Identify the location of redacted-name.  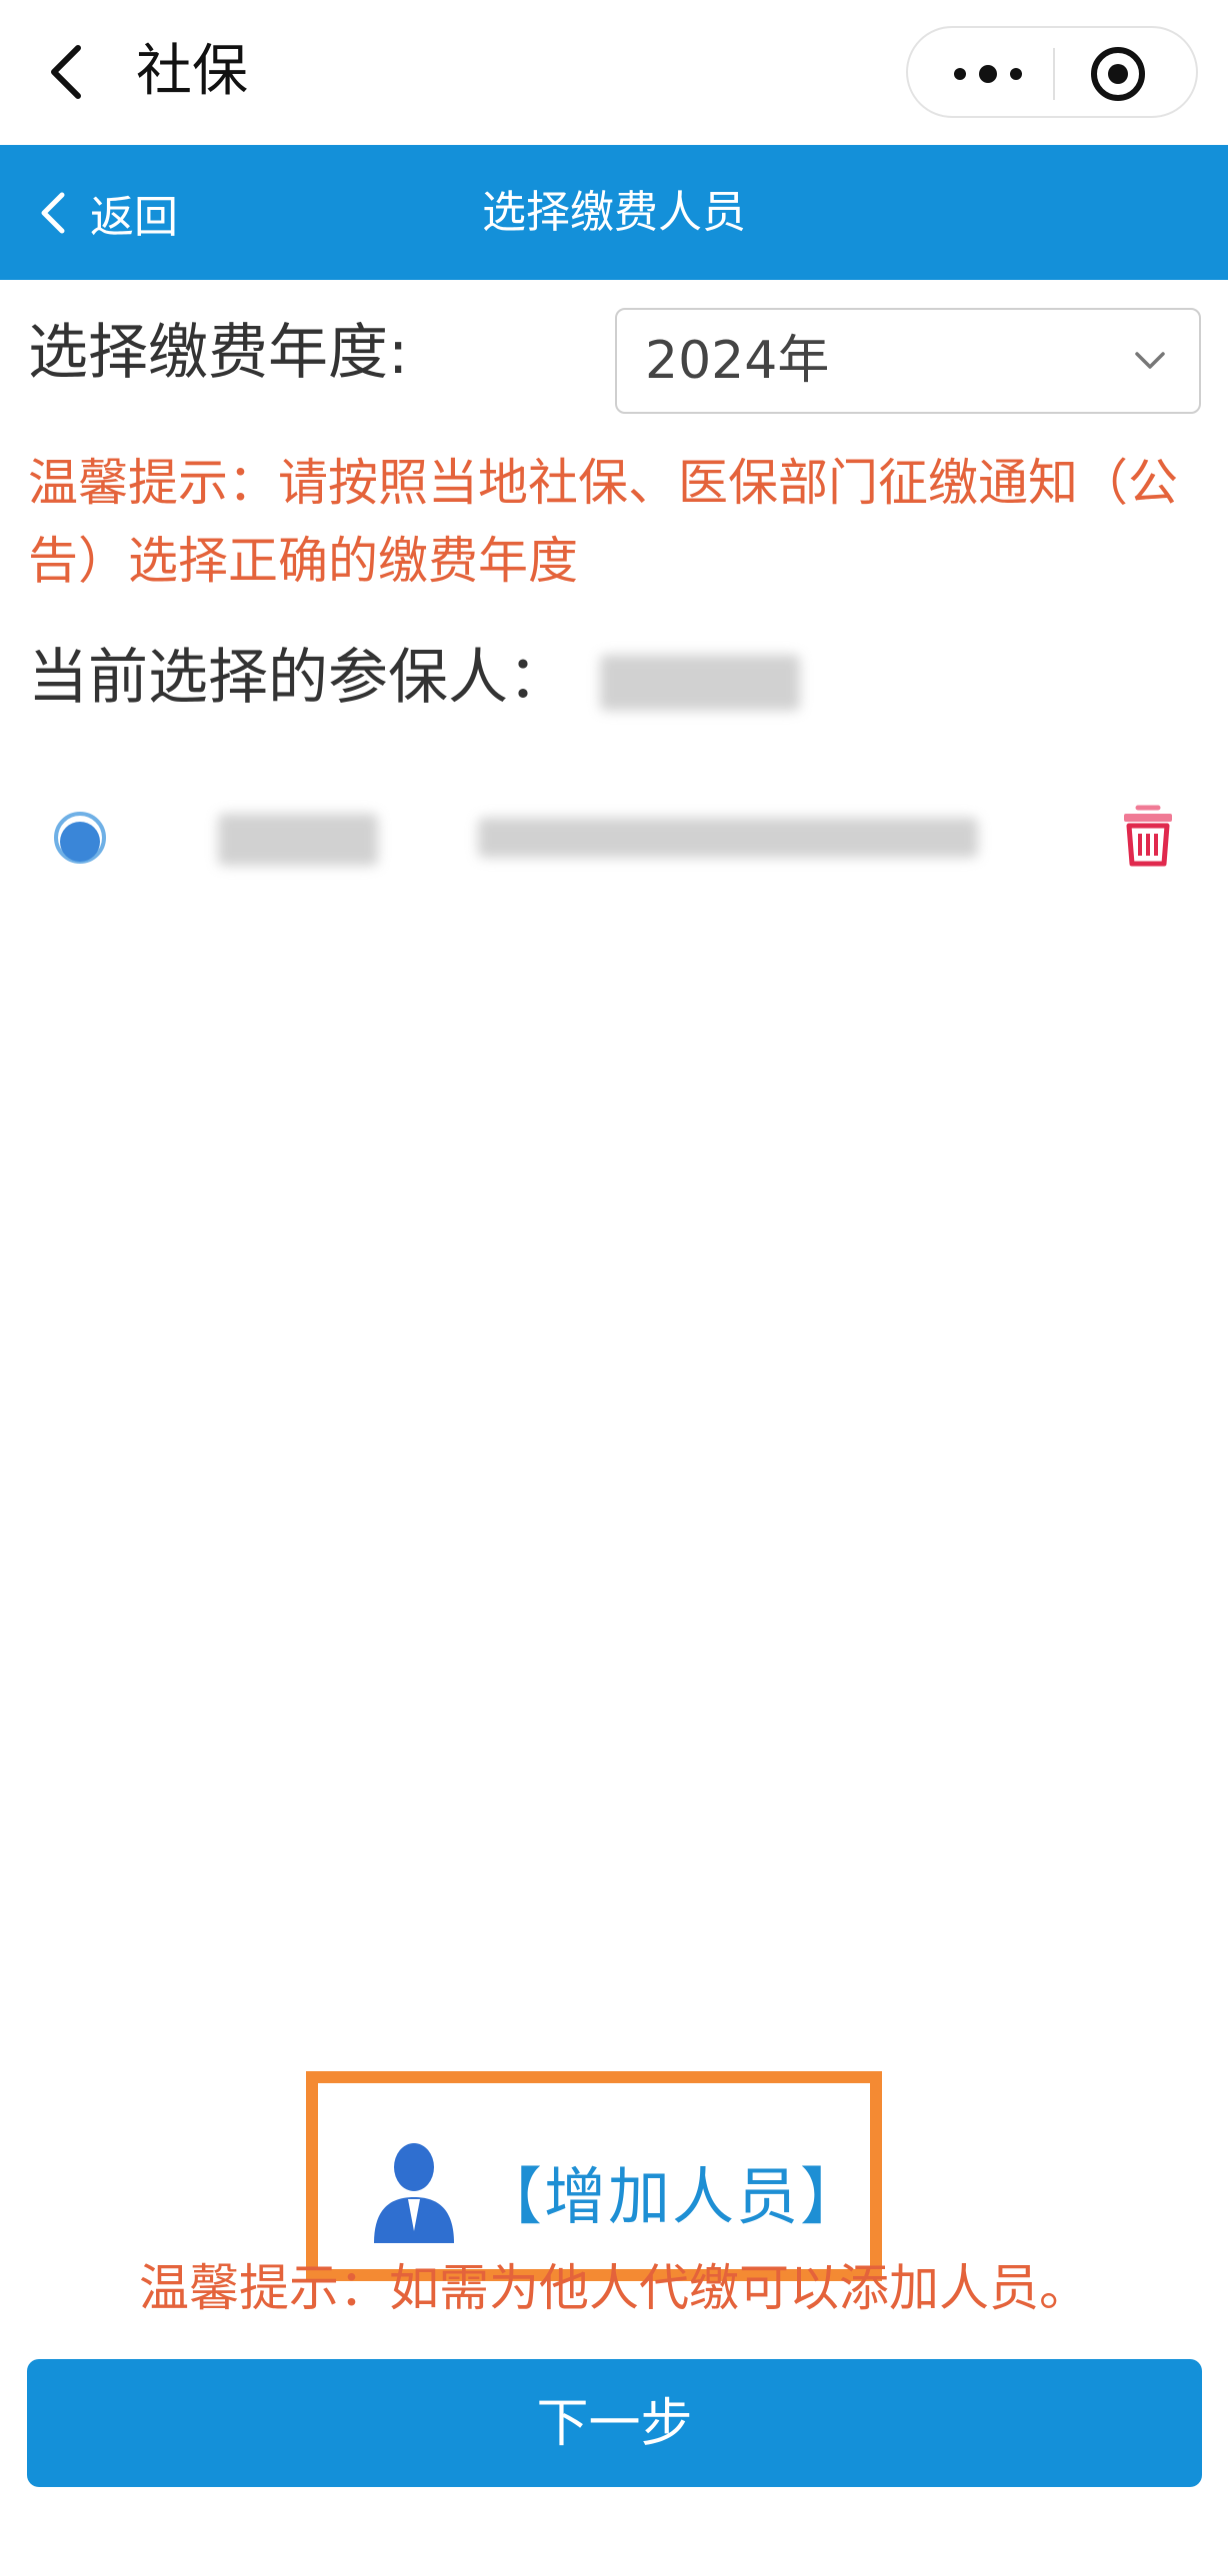
(700, 683).